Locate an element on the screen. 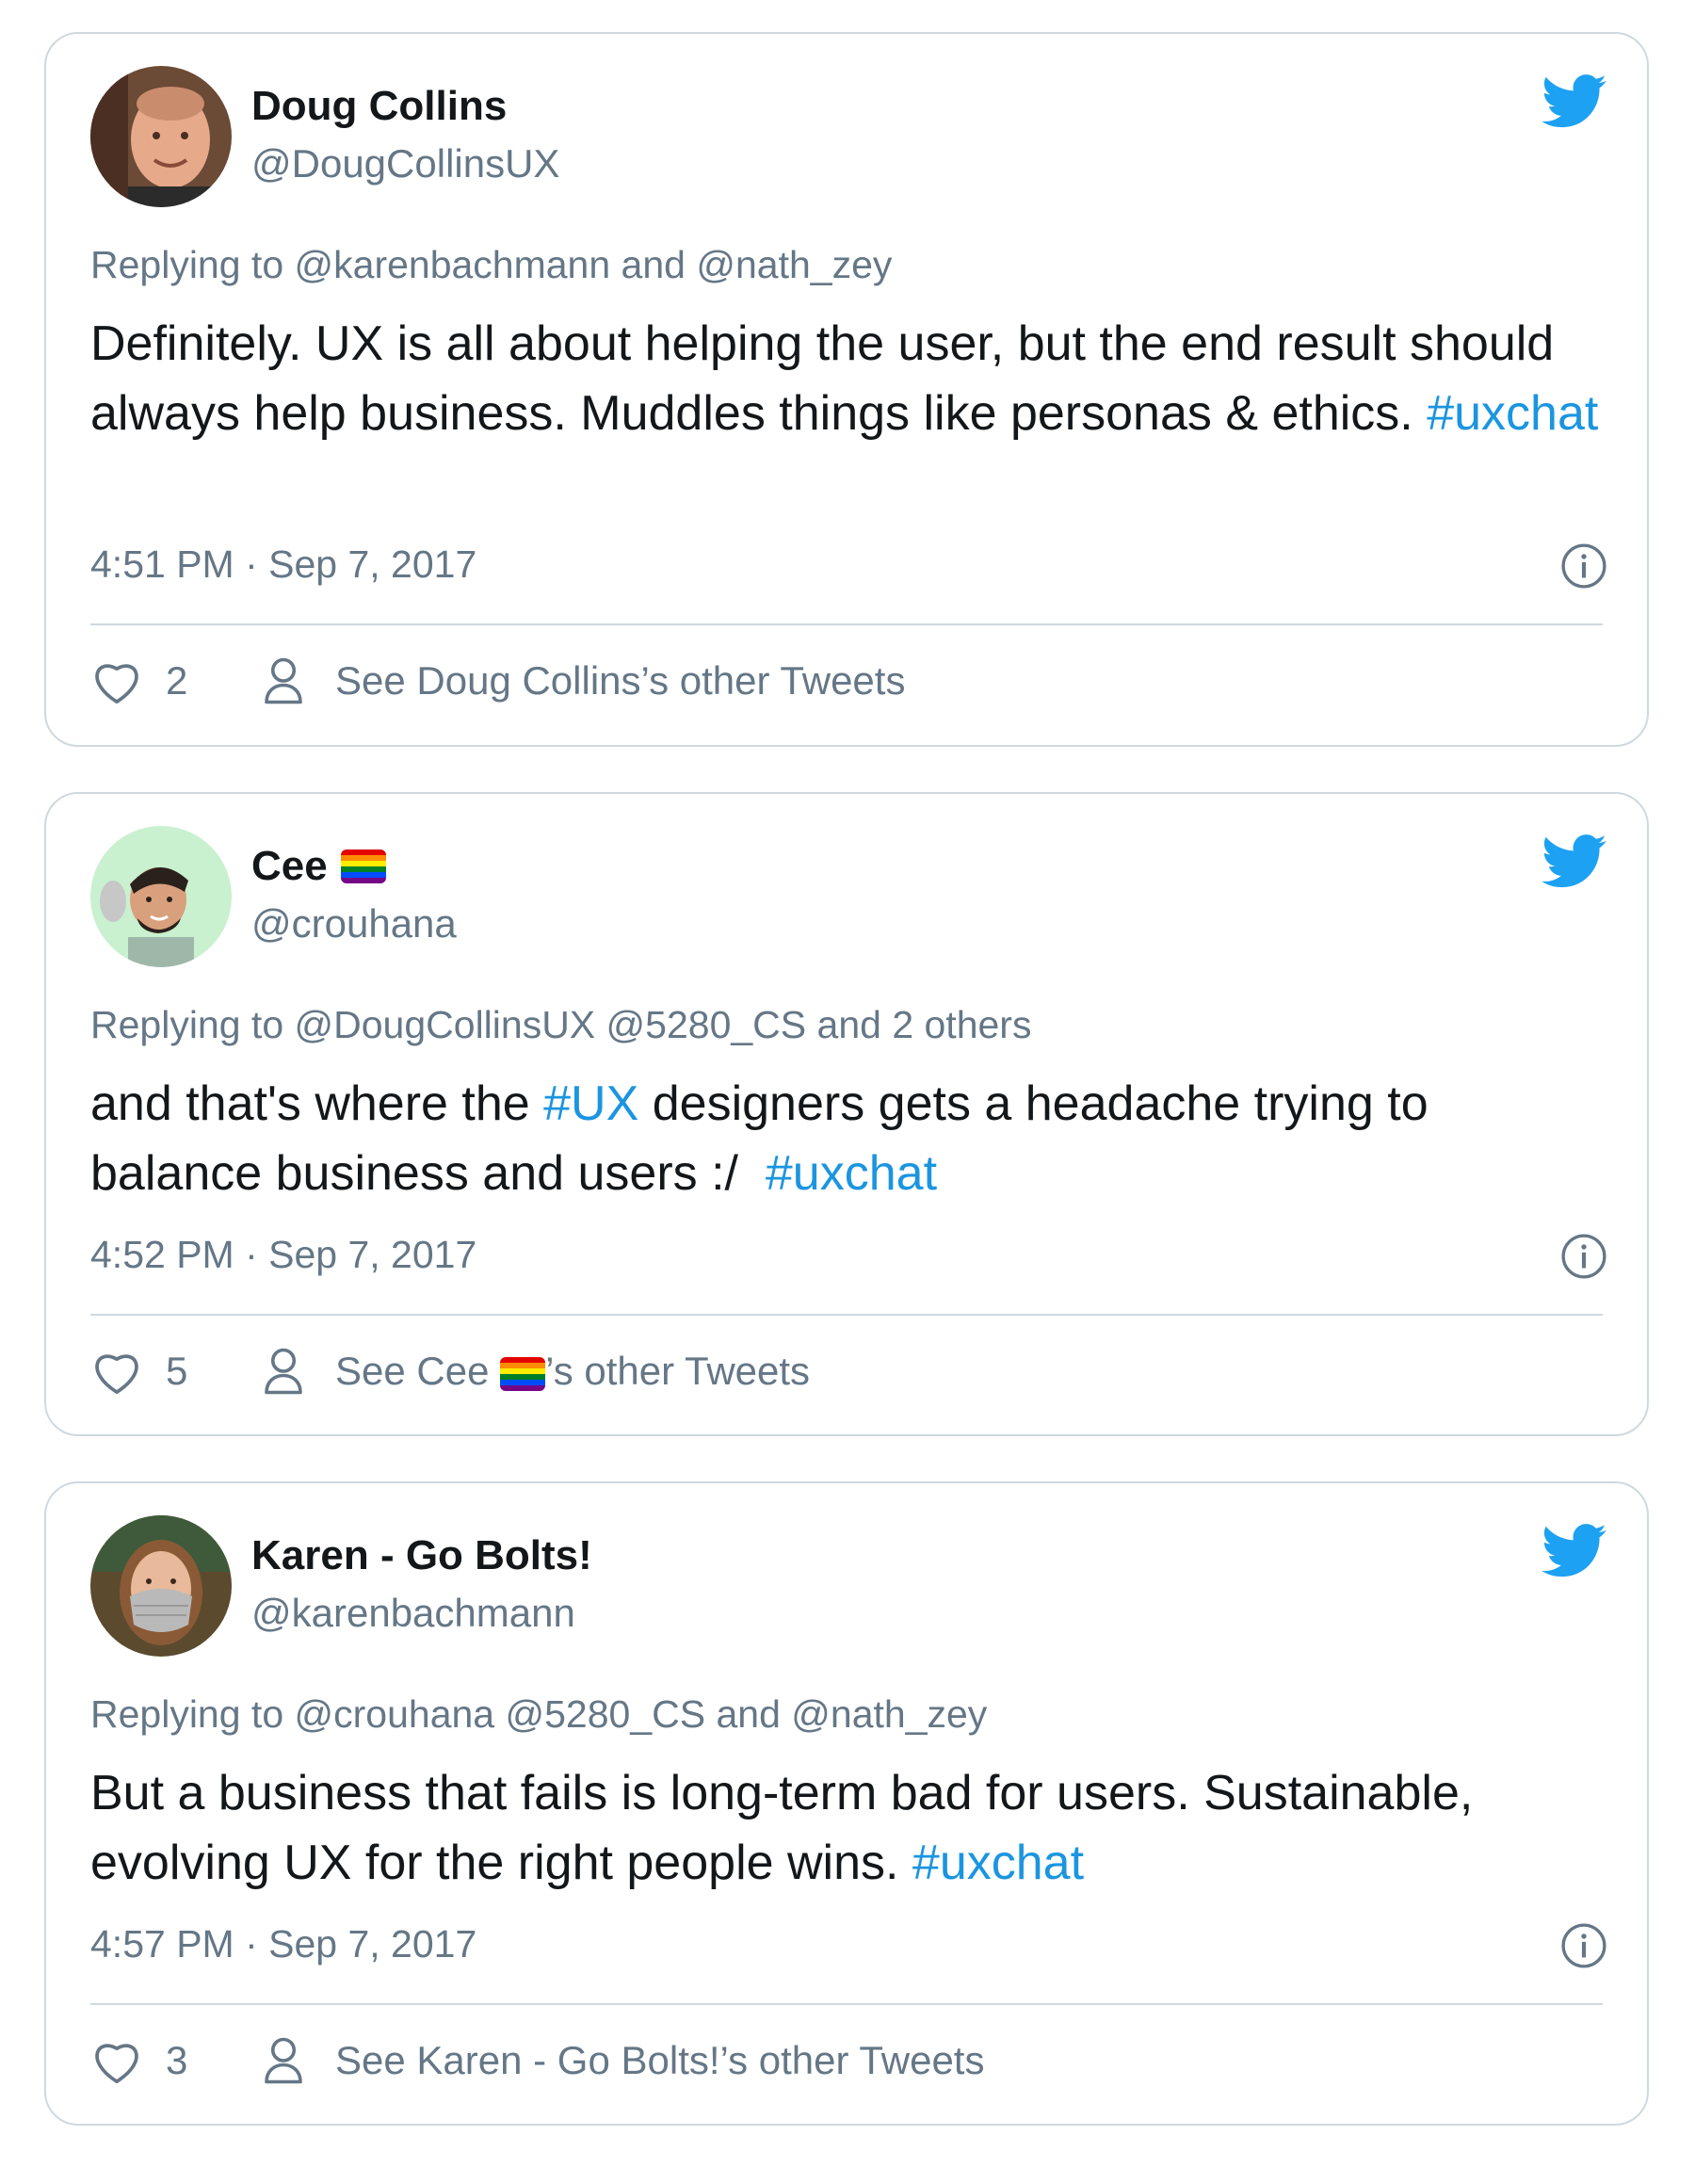  replying-to-users: @crouhana @5280_CS and @nath_zey is located at coordinates (641, 1714).